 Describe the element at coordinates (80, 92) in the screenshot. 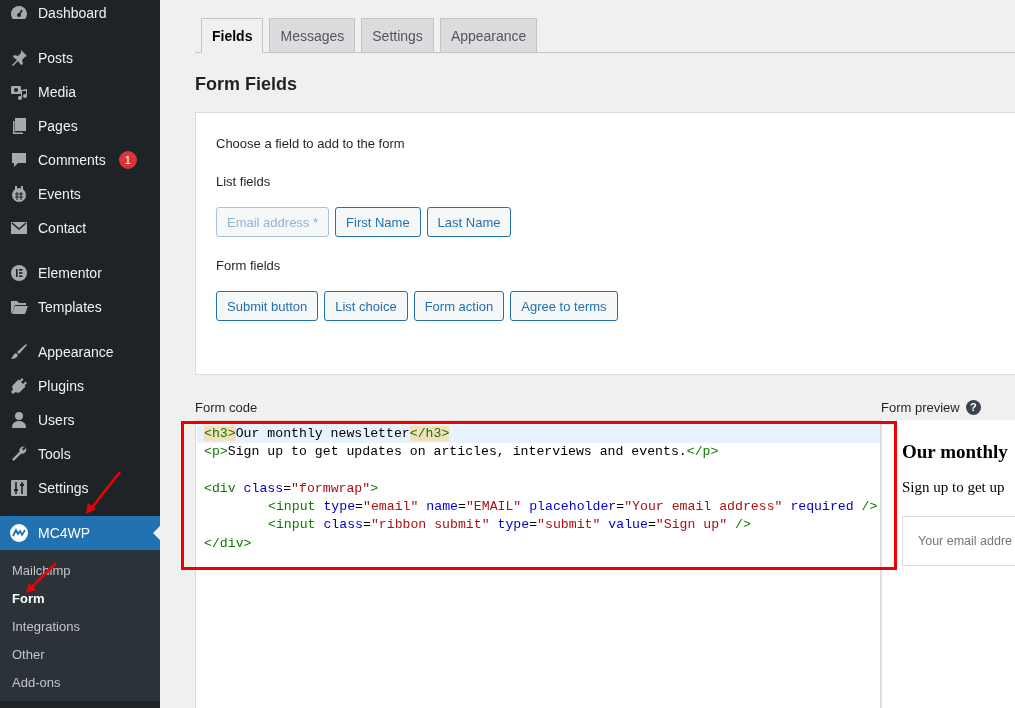

I see `menu-item: Media` at that location.